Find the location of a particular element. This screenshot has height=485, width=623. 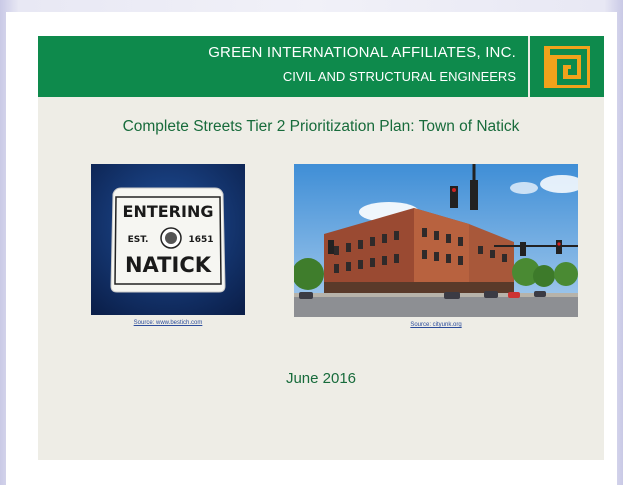

sign-est-text: EST. is located at coordinates (138, 240).